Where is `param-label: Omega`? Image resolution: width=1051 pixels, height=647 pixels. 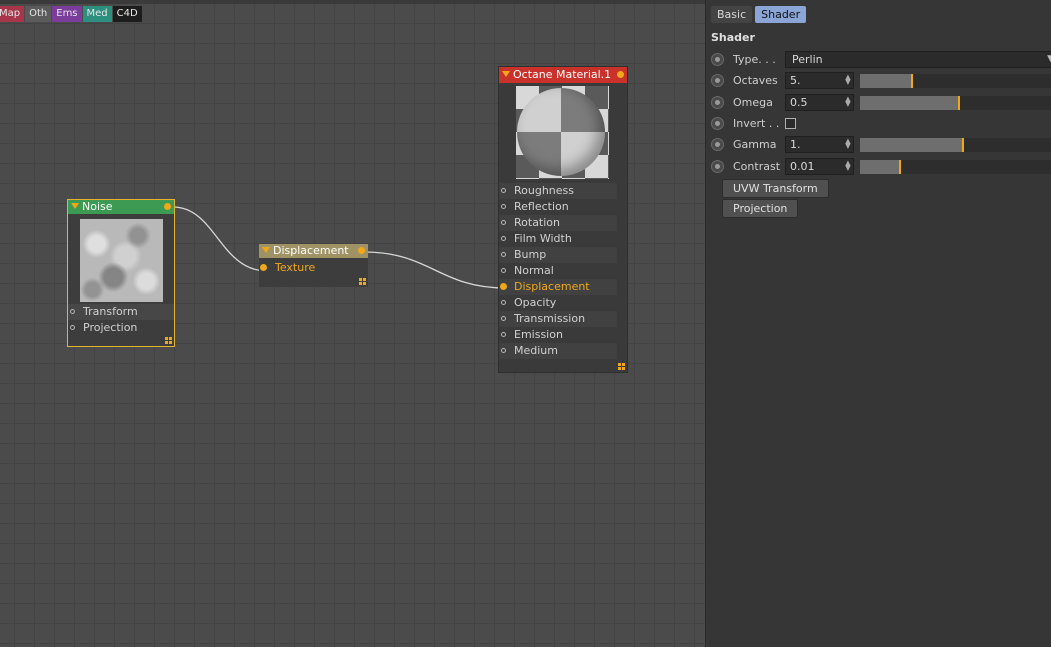 param-label: Omega is located at coordinates (753, 102).